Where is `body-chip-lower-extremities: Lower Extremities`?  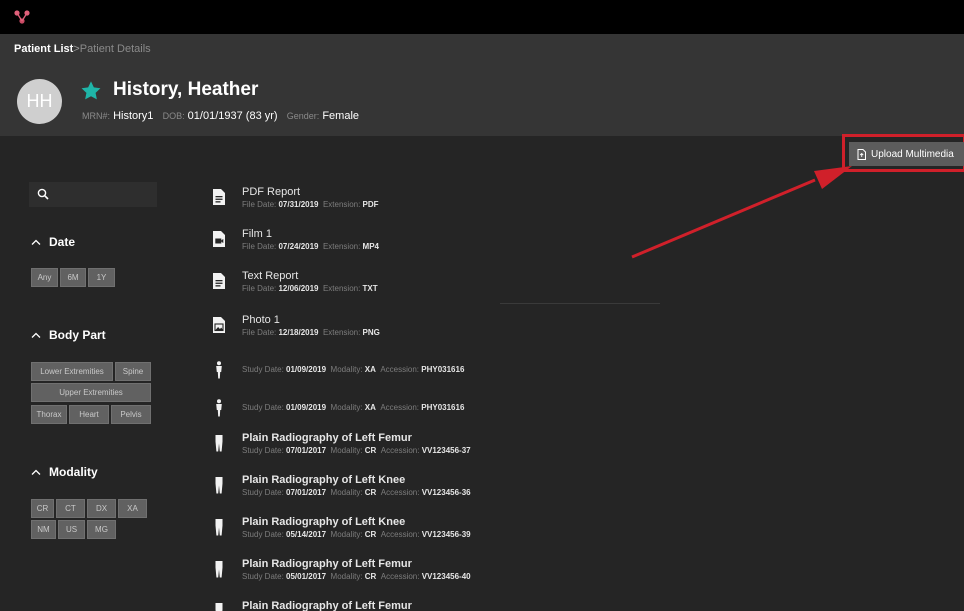 body-chip-lower-extremities: Lower Extremities is located at coordinates (72, 371).